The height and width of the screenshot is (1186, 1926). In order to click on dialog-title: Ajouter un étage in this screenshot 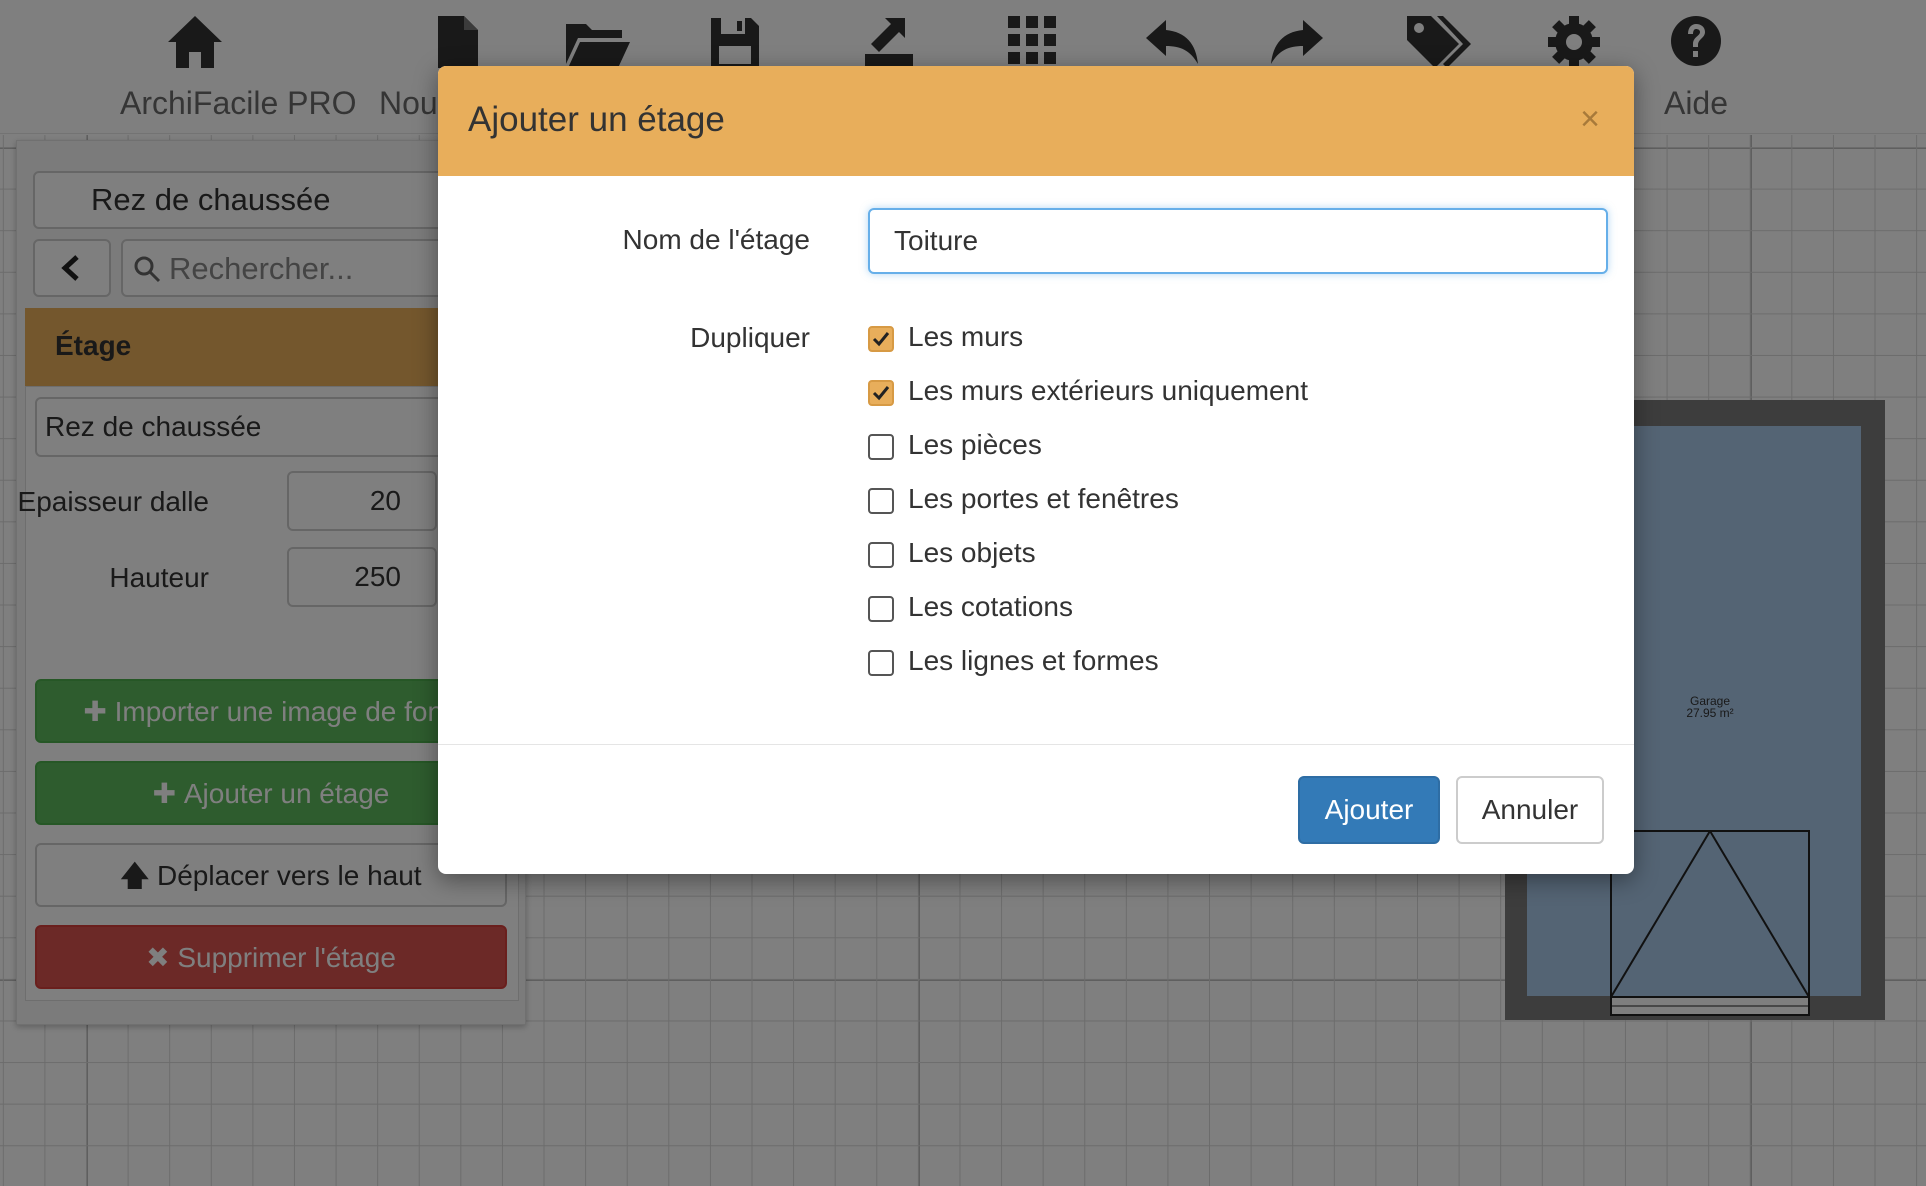, I will do `click(596, 119)`.